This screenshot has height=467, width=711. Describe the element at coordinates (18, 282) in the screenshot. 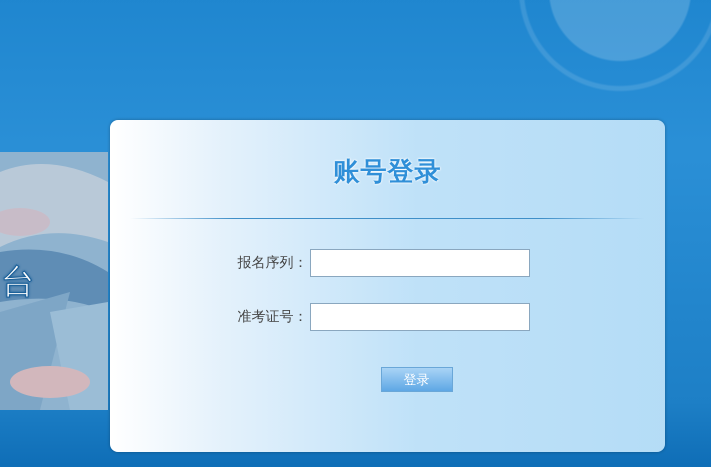

I see `banner-text: 台` at that location.